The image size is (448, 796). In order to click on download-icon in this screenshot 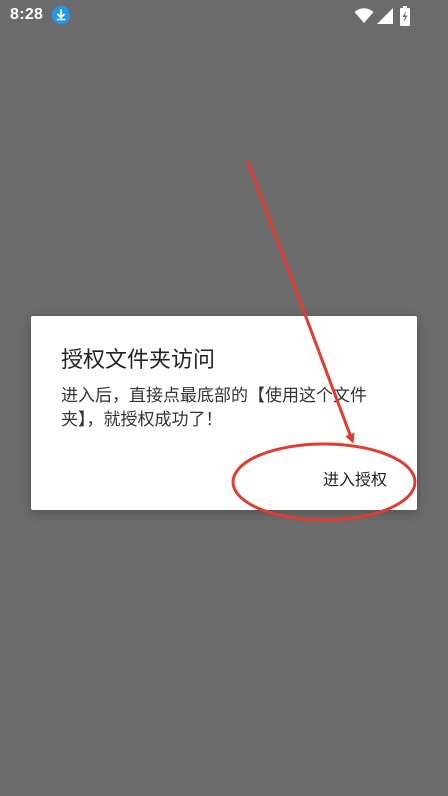, I will do `click(61, 15)`.